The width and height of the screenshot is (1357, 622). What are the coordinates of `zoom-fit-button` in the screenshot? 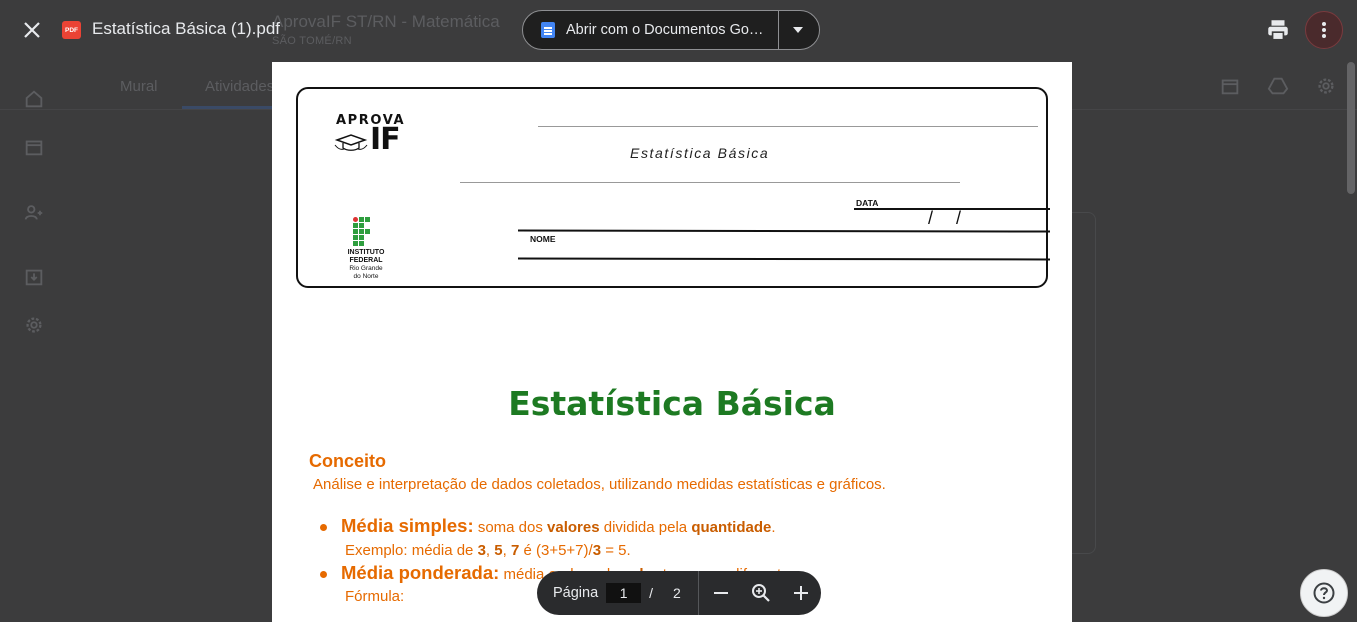 It's located at (761, 593).